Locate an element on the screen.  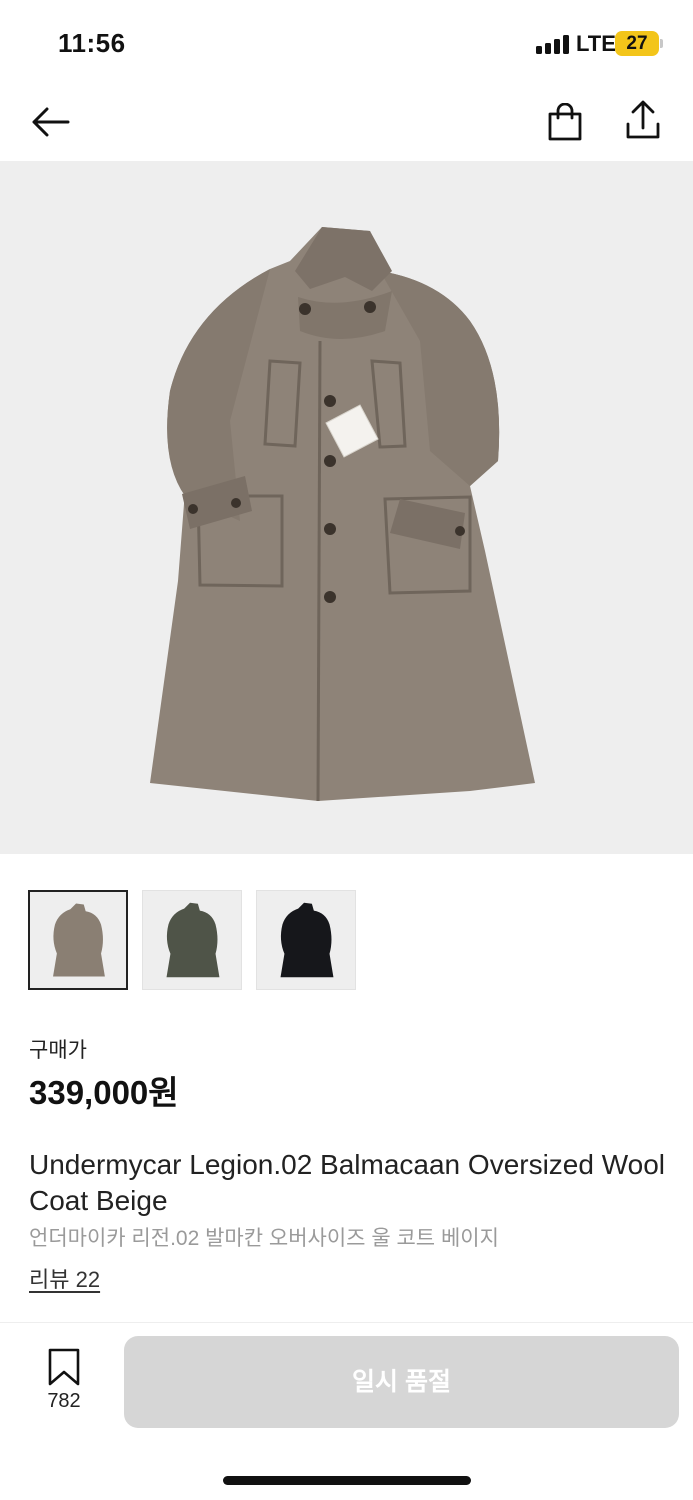
divider is located at coordinates (346, 1322).